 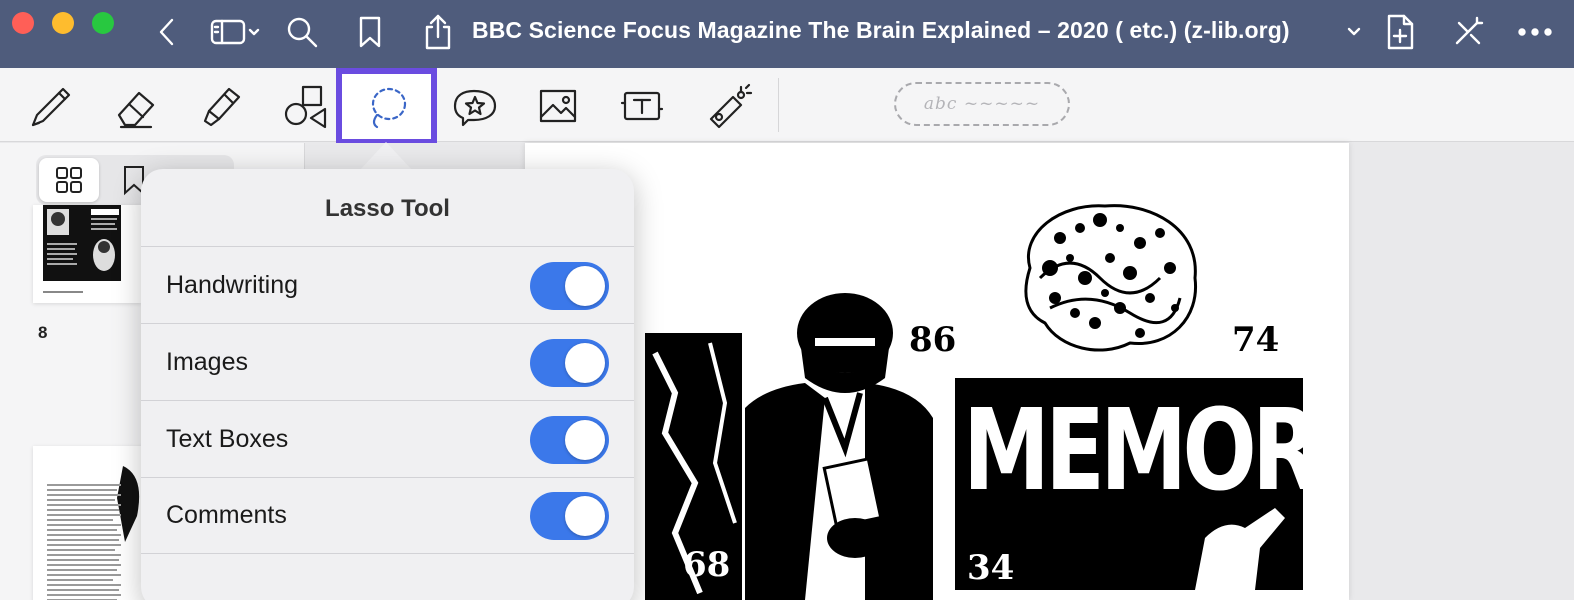 I want to click on collage-photo-person, so click(x=839, y=446).